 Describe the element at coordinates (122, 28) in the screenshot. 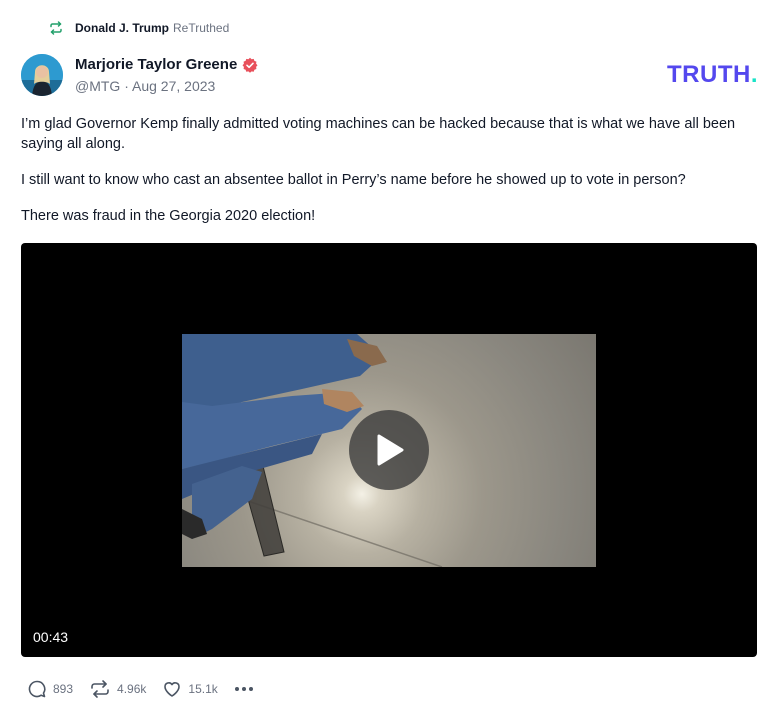

I see `retruth-user-name: Donald J. Trump` at that location.